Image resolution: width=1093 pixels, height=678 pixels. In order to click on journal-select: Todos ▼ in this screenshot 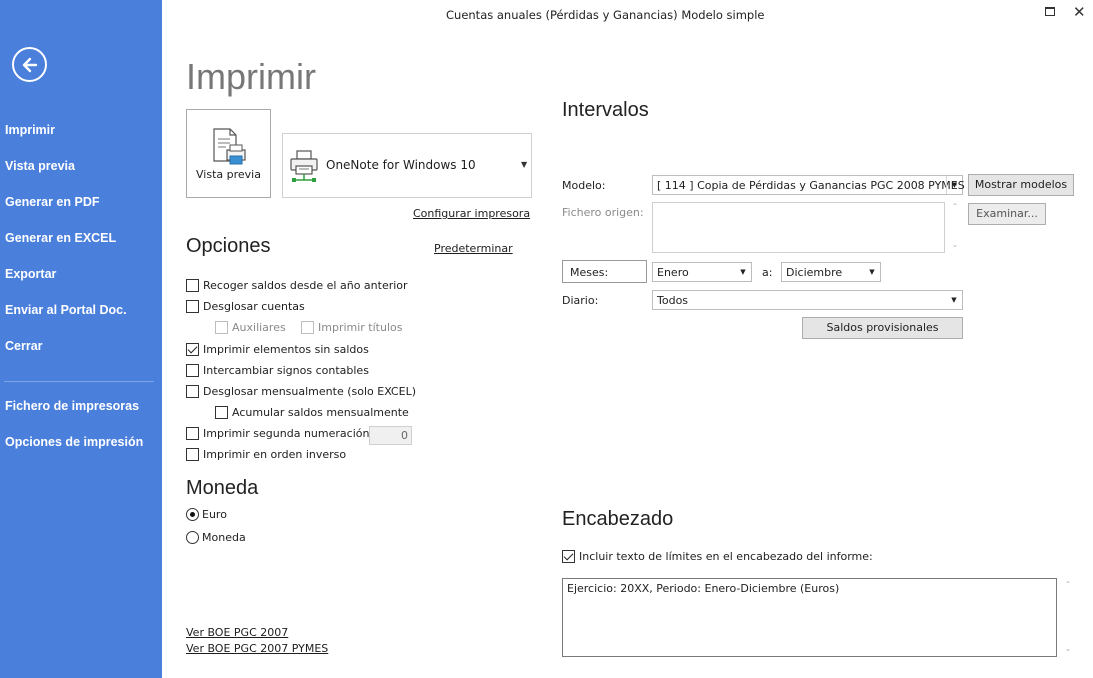, I will do `click(807, 300)`.